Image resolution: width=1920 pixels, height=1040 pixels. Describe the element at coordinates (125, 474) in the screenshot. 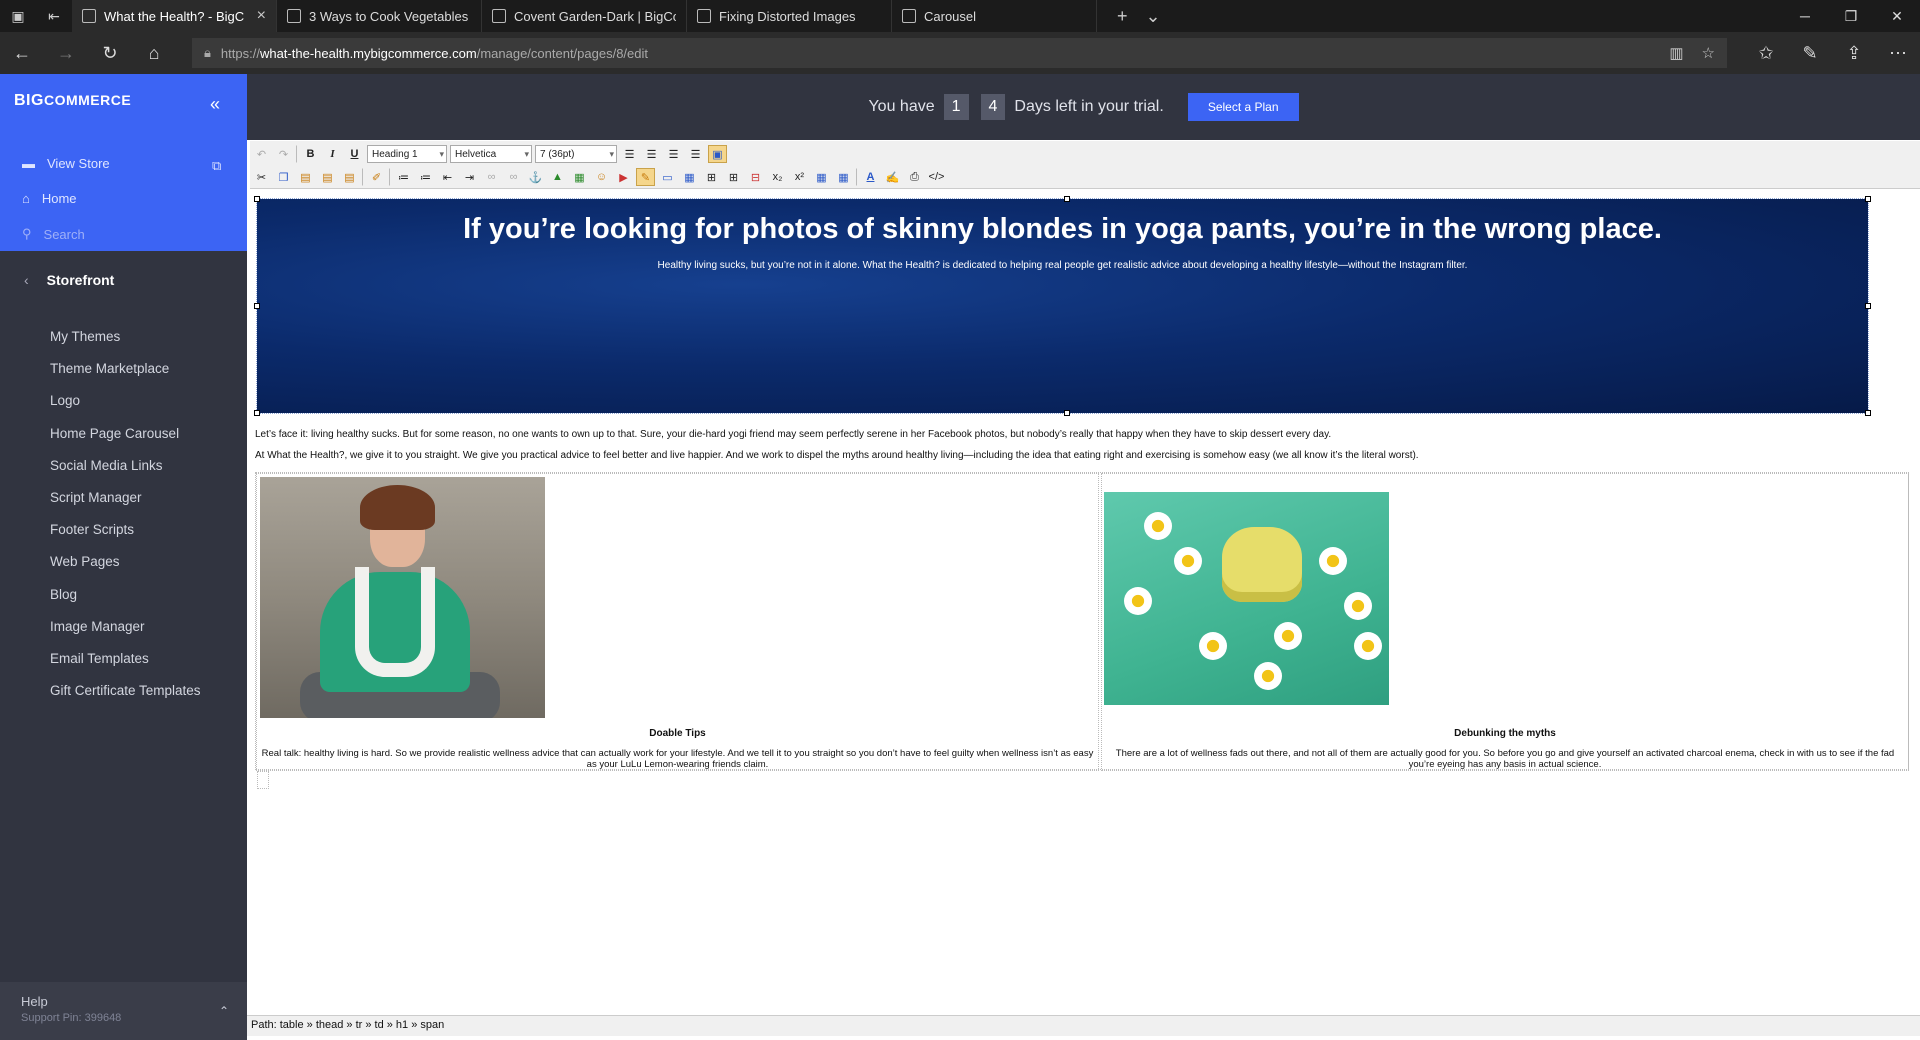

I see `sidebar-item: Social Media Links` at that location.